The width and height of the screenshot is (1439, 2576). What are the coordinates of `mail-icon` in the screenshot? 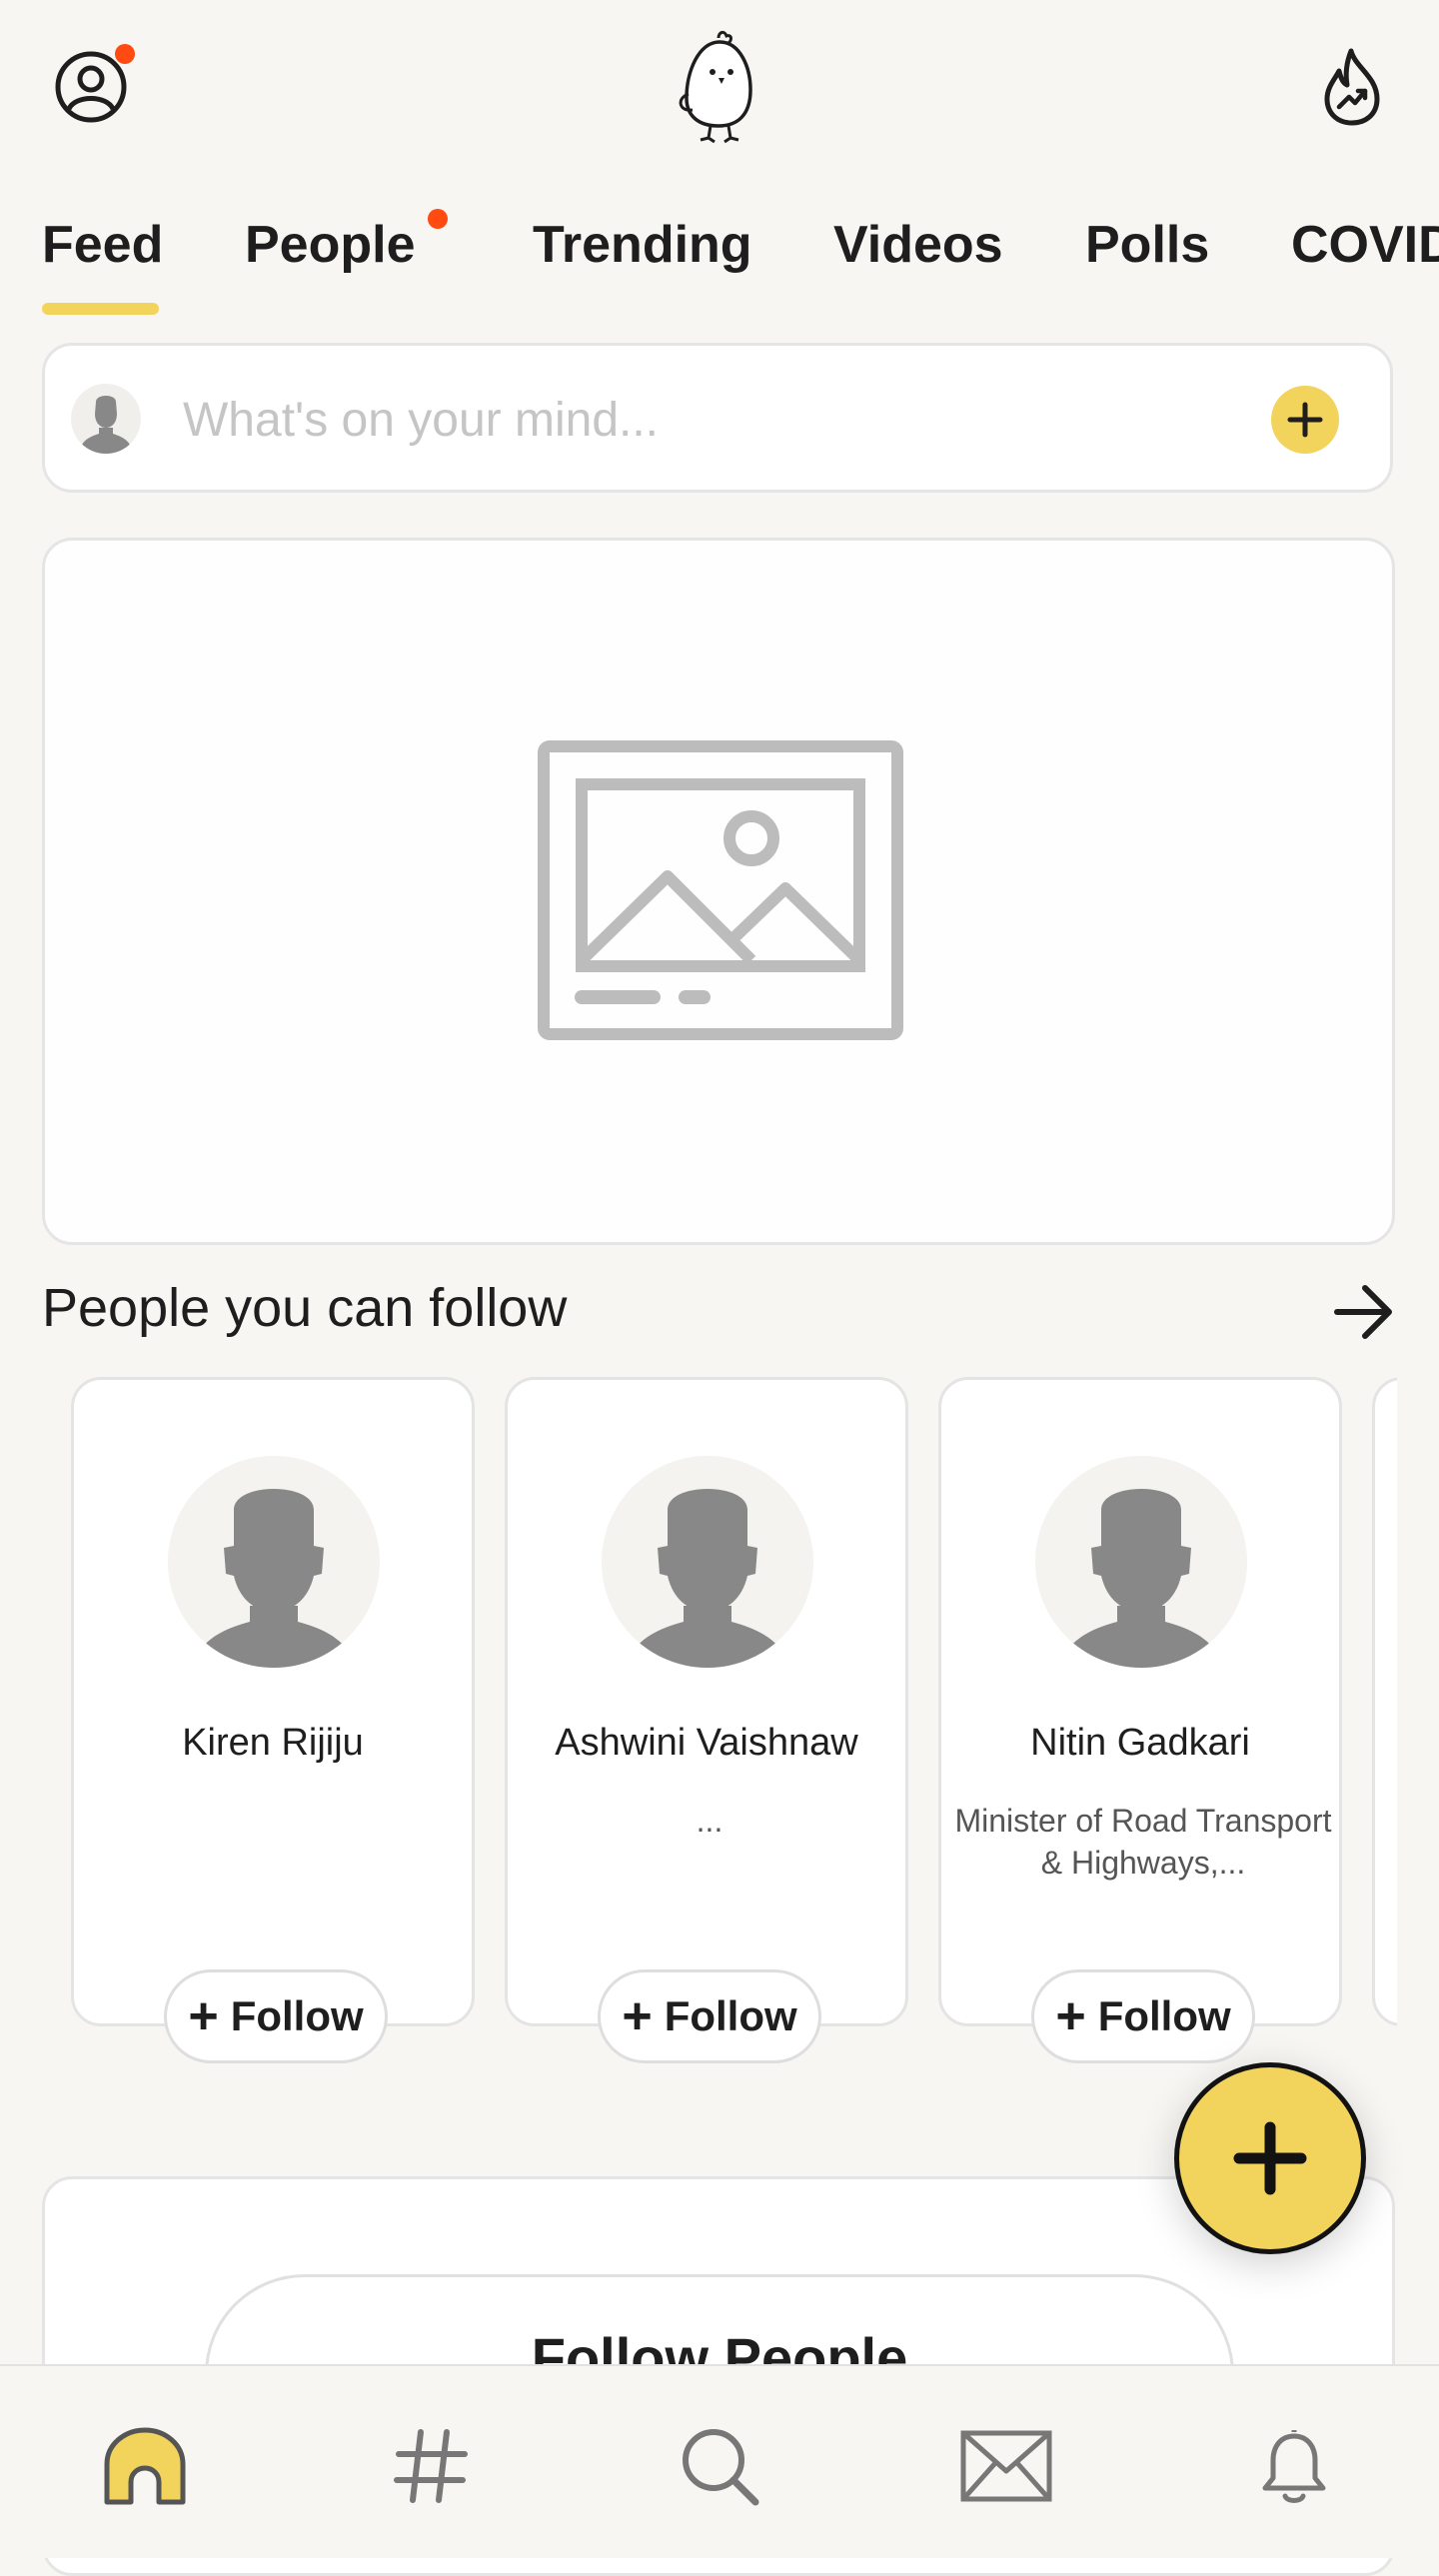 It's located at (1006, 2466).